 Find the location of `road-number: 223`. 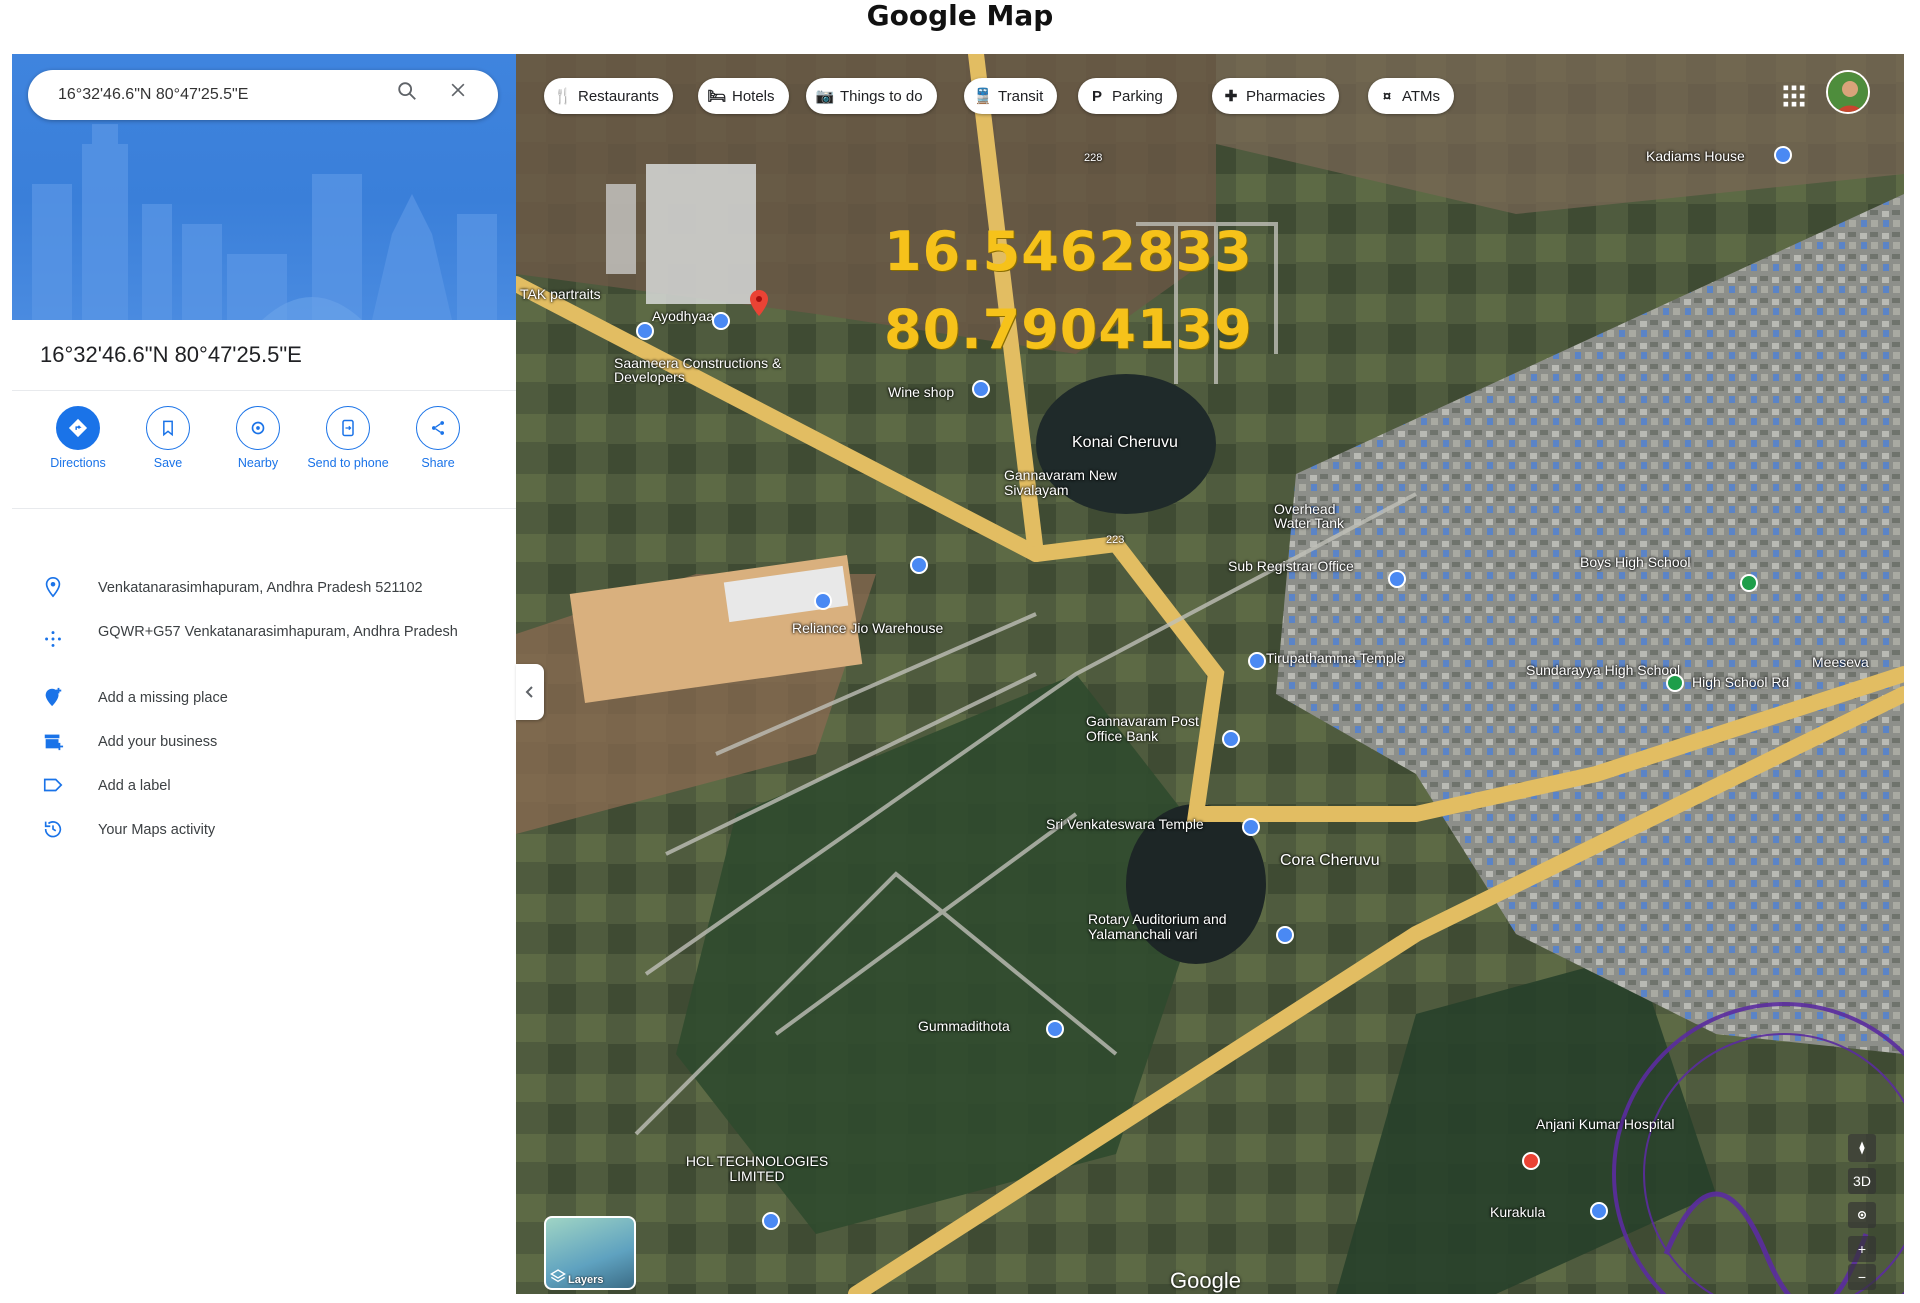

road-number: 223 is located at coordinates (1115, 540).